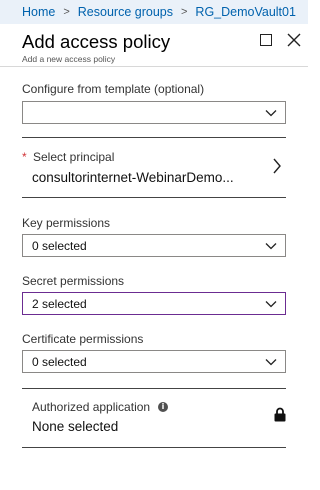  I want to click on principal-label: Select principal, so click(74, 157).